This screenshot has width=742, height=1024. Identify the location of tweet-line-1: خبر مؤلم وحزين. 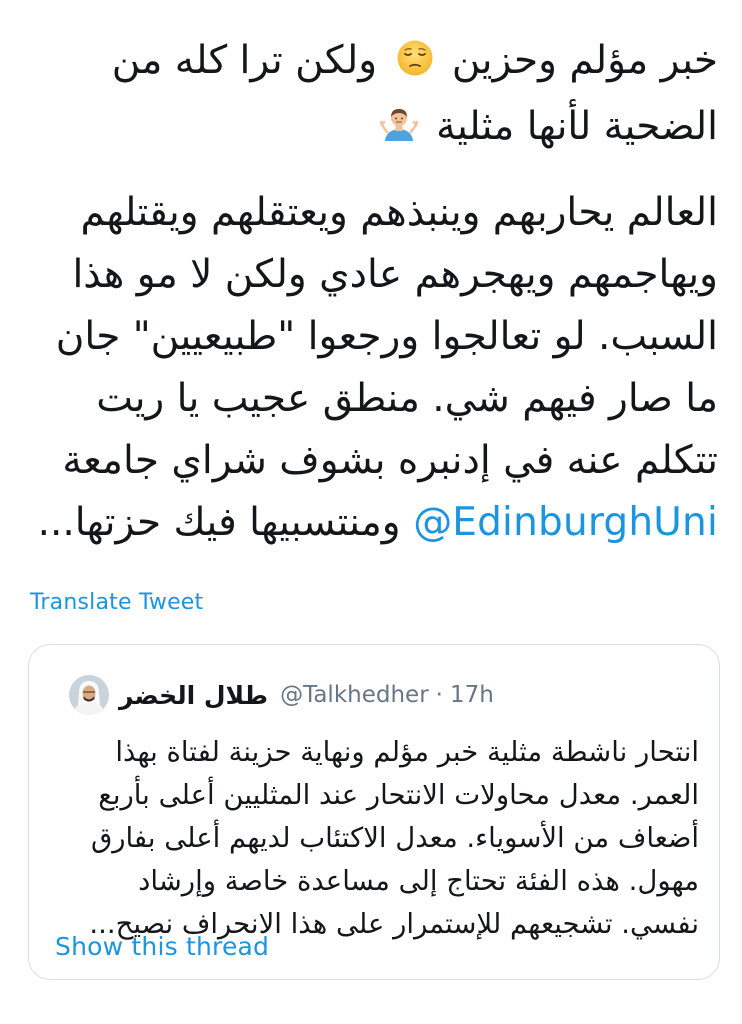
(584, 60).